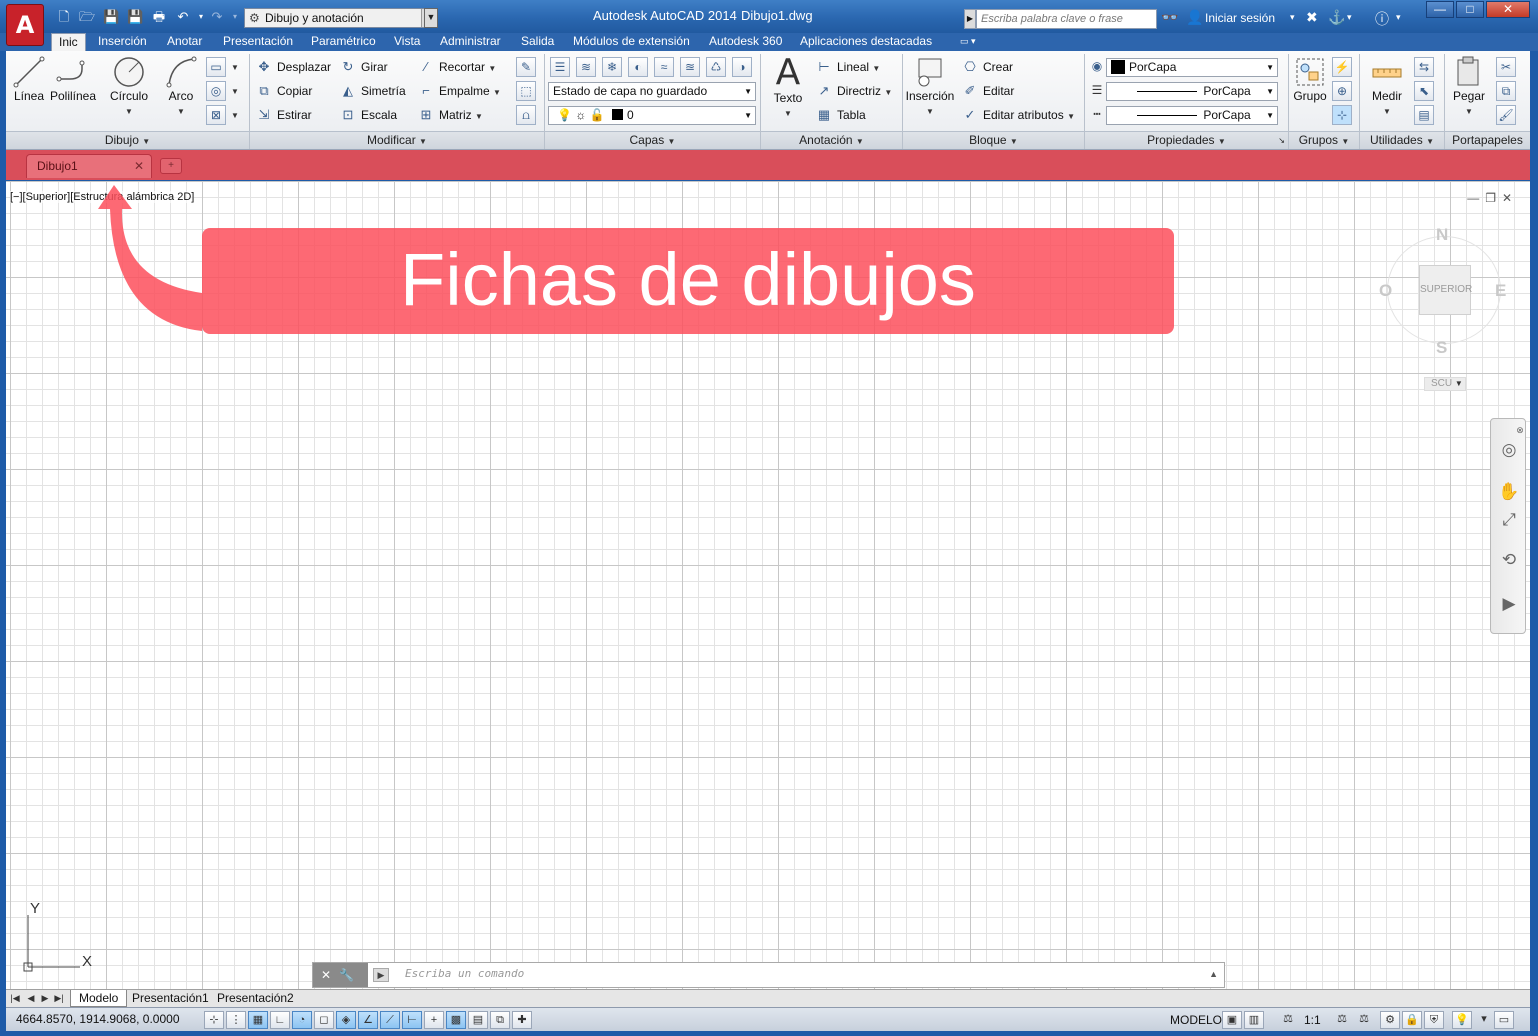  Describe the element at coordinates (1192, 91) in the screenshot. I see `lineweight-select: PorCapa ▼` at that location.